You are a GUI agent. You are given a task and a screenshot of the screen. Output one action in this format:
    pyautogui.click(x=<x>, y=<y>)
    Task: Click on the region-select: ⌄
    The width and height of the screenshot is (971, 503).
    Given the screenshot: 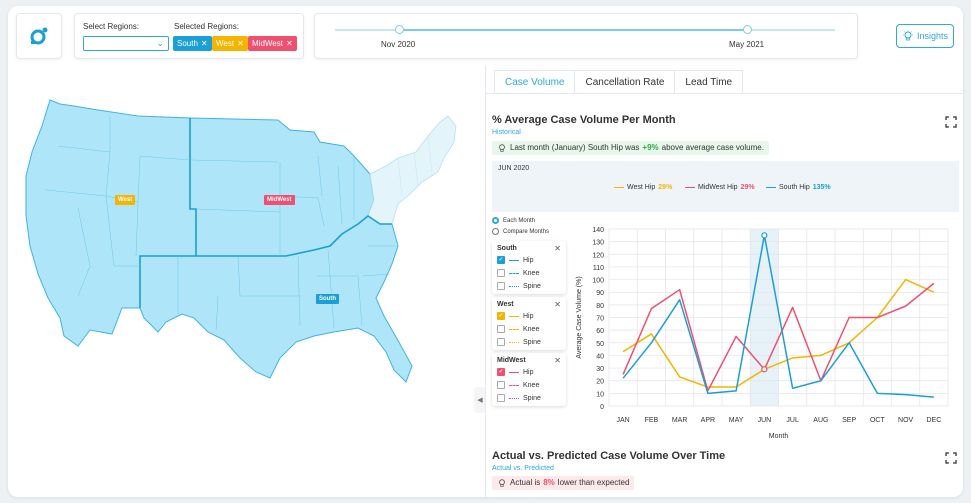 What is the action you would take?
    pyautogui.click(x=126, y=43)
    